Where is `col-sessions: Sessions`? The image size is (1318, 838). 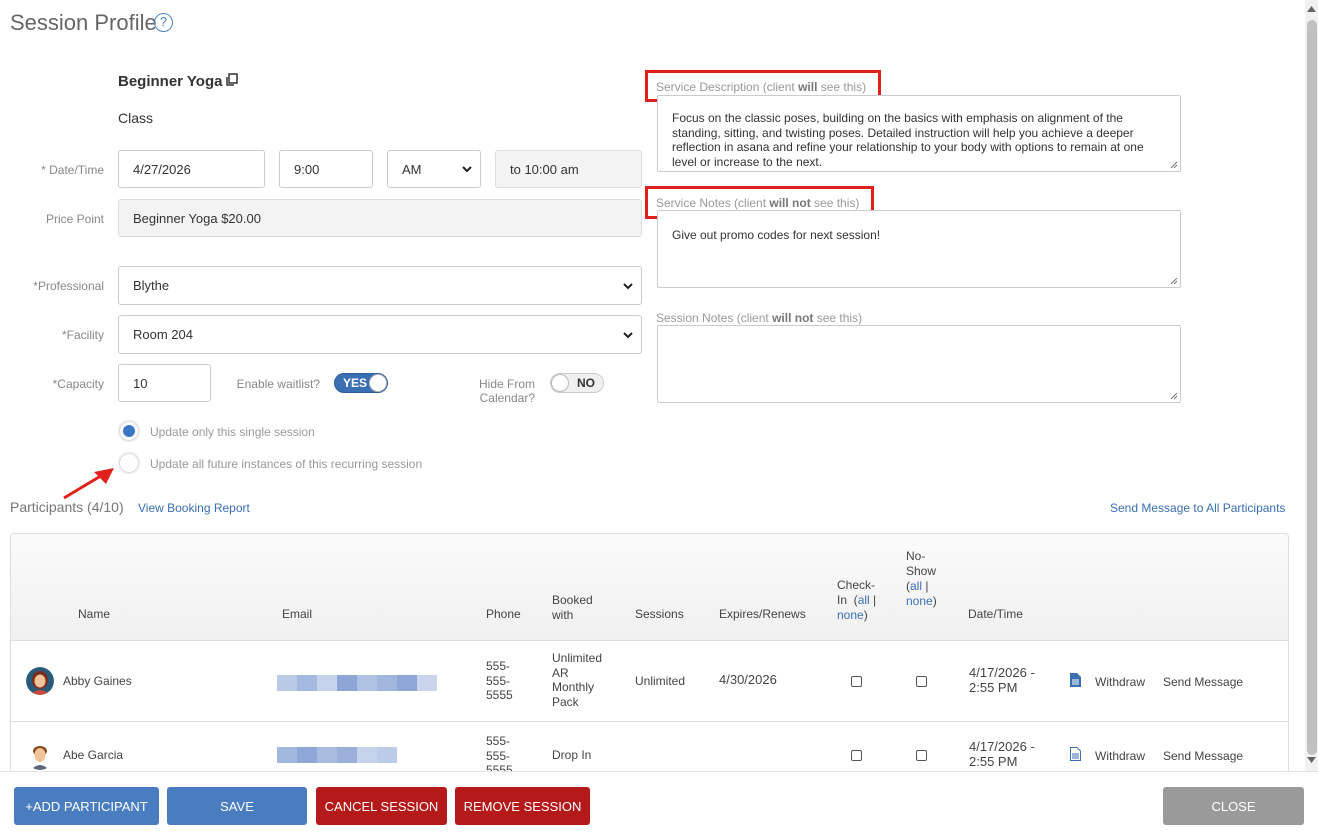 col-sessions: Sessions is located at coordinates (659, 614).